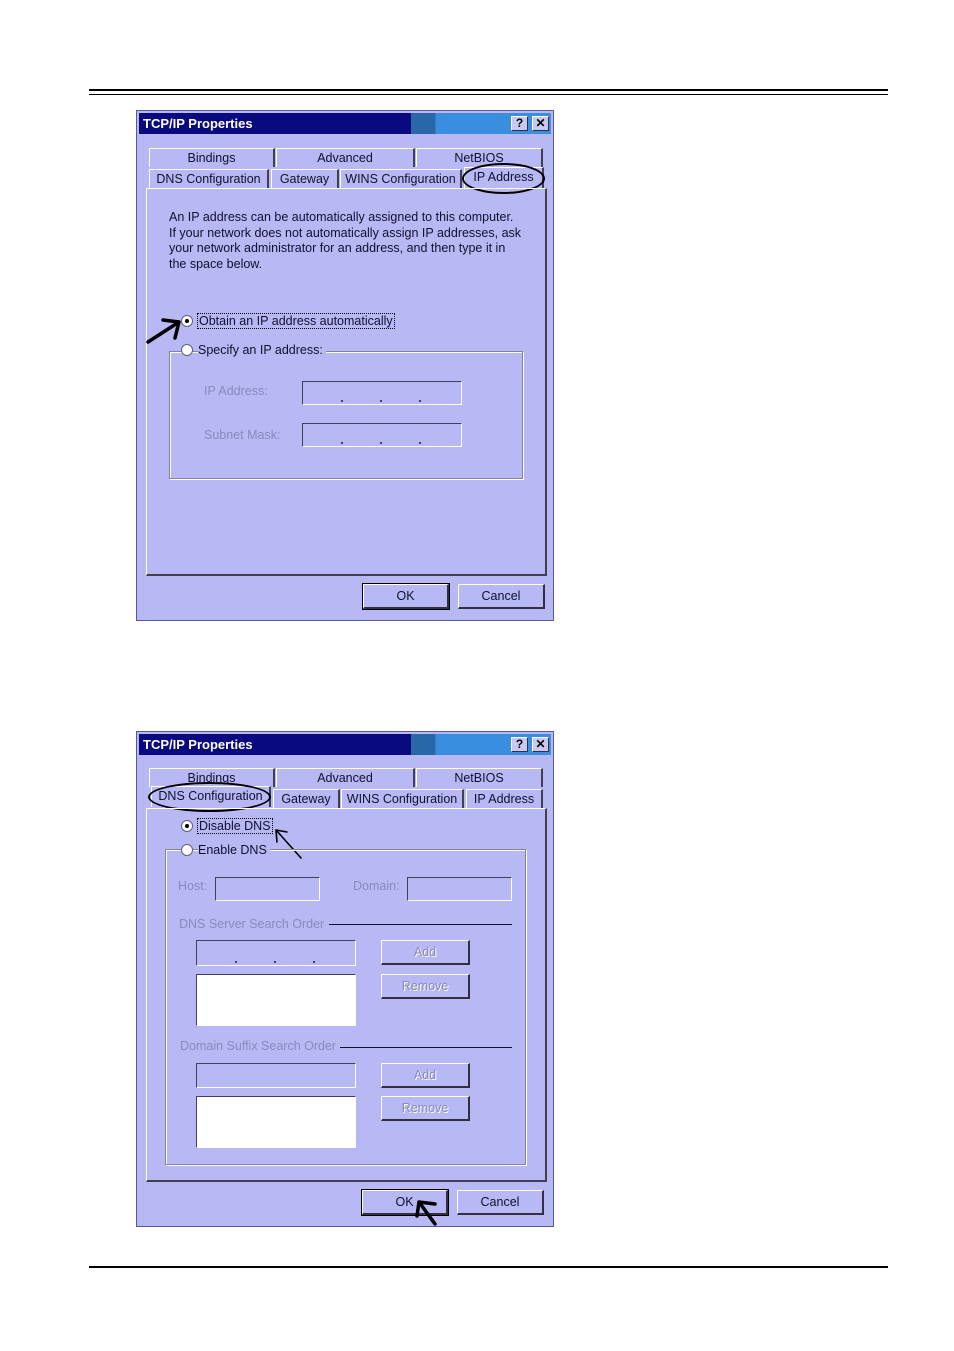  I want to click on dns-add-button: Add, so click(425, 952).